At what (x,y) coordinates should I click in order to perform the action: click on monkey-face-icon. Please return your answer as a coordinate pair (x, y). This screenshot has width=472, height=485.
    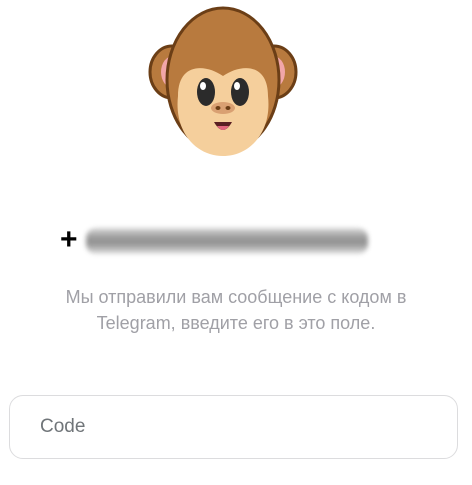
    Looking at the image, I should click on (223, 81).